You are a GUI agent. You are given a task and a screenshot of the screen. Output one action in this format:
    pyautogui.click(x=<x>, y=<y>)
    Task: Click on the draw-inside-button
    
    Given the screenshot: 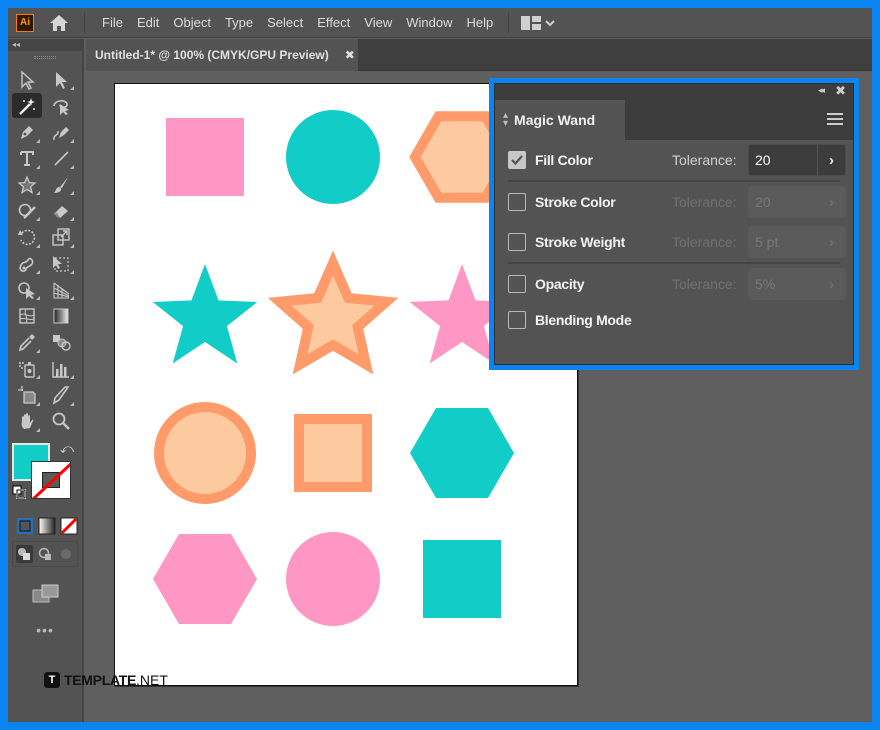 What is the action you would take?
    pyautogui.click(x=65, y=554)
    